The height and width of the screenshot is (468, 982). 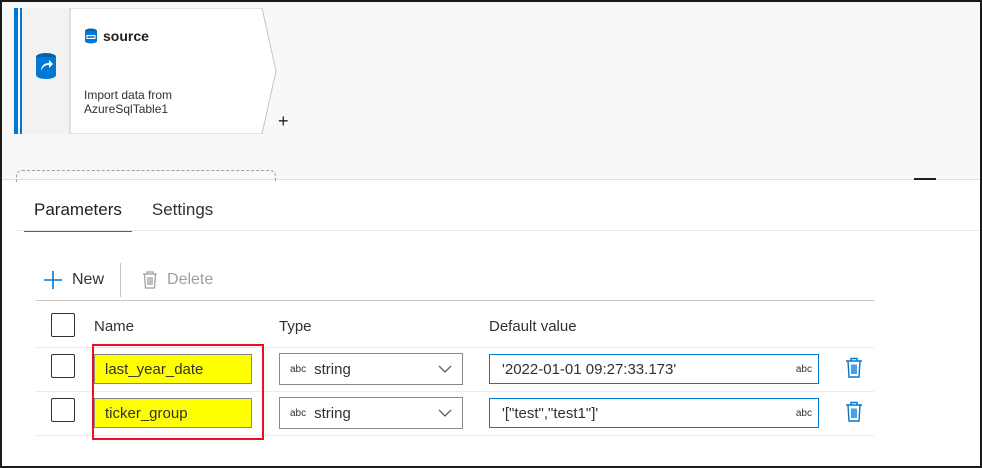 I want to click on new-button: New, so click(x=73, y=280).